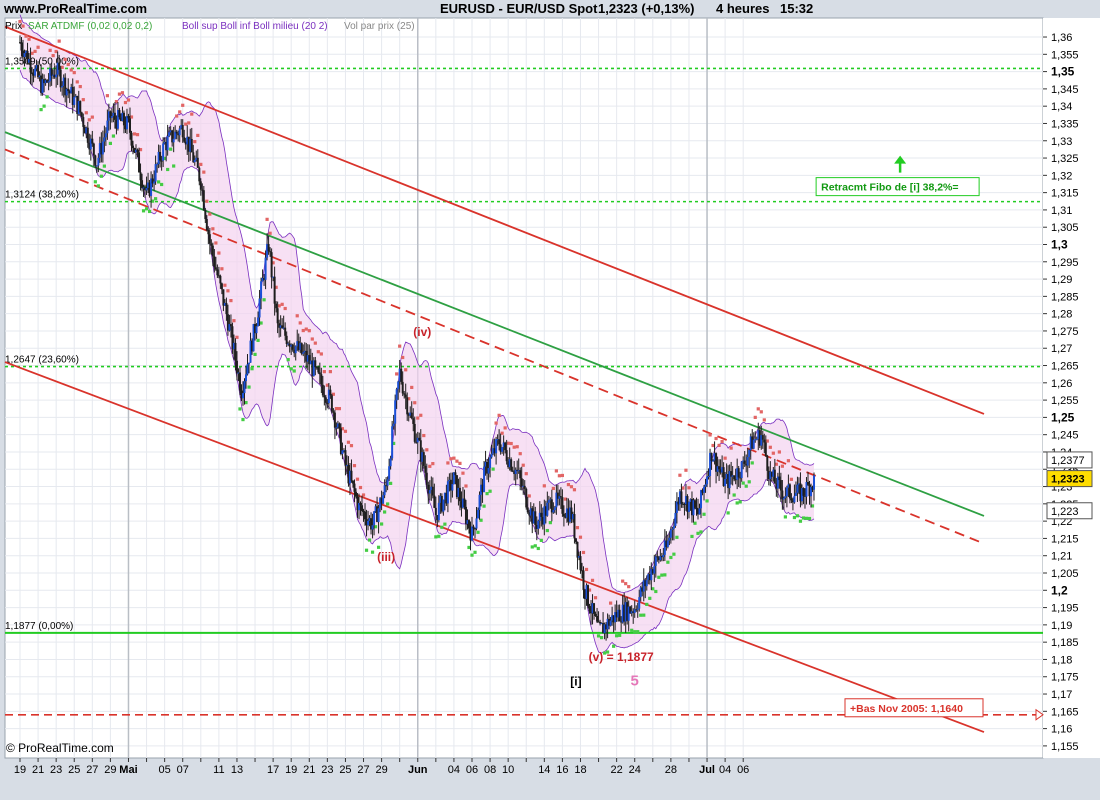 The width and height of the screenshot is (1100, 800). Describe the element at coordinates (165, 770) in the screenshot. I see `x-tick-label: 05` at that location.